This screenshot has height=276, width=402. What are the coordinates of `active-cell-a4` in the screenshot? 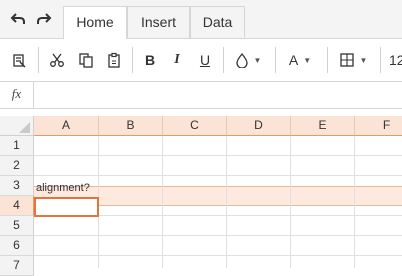 It's located at (66, 207).